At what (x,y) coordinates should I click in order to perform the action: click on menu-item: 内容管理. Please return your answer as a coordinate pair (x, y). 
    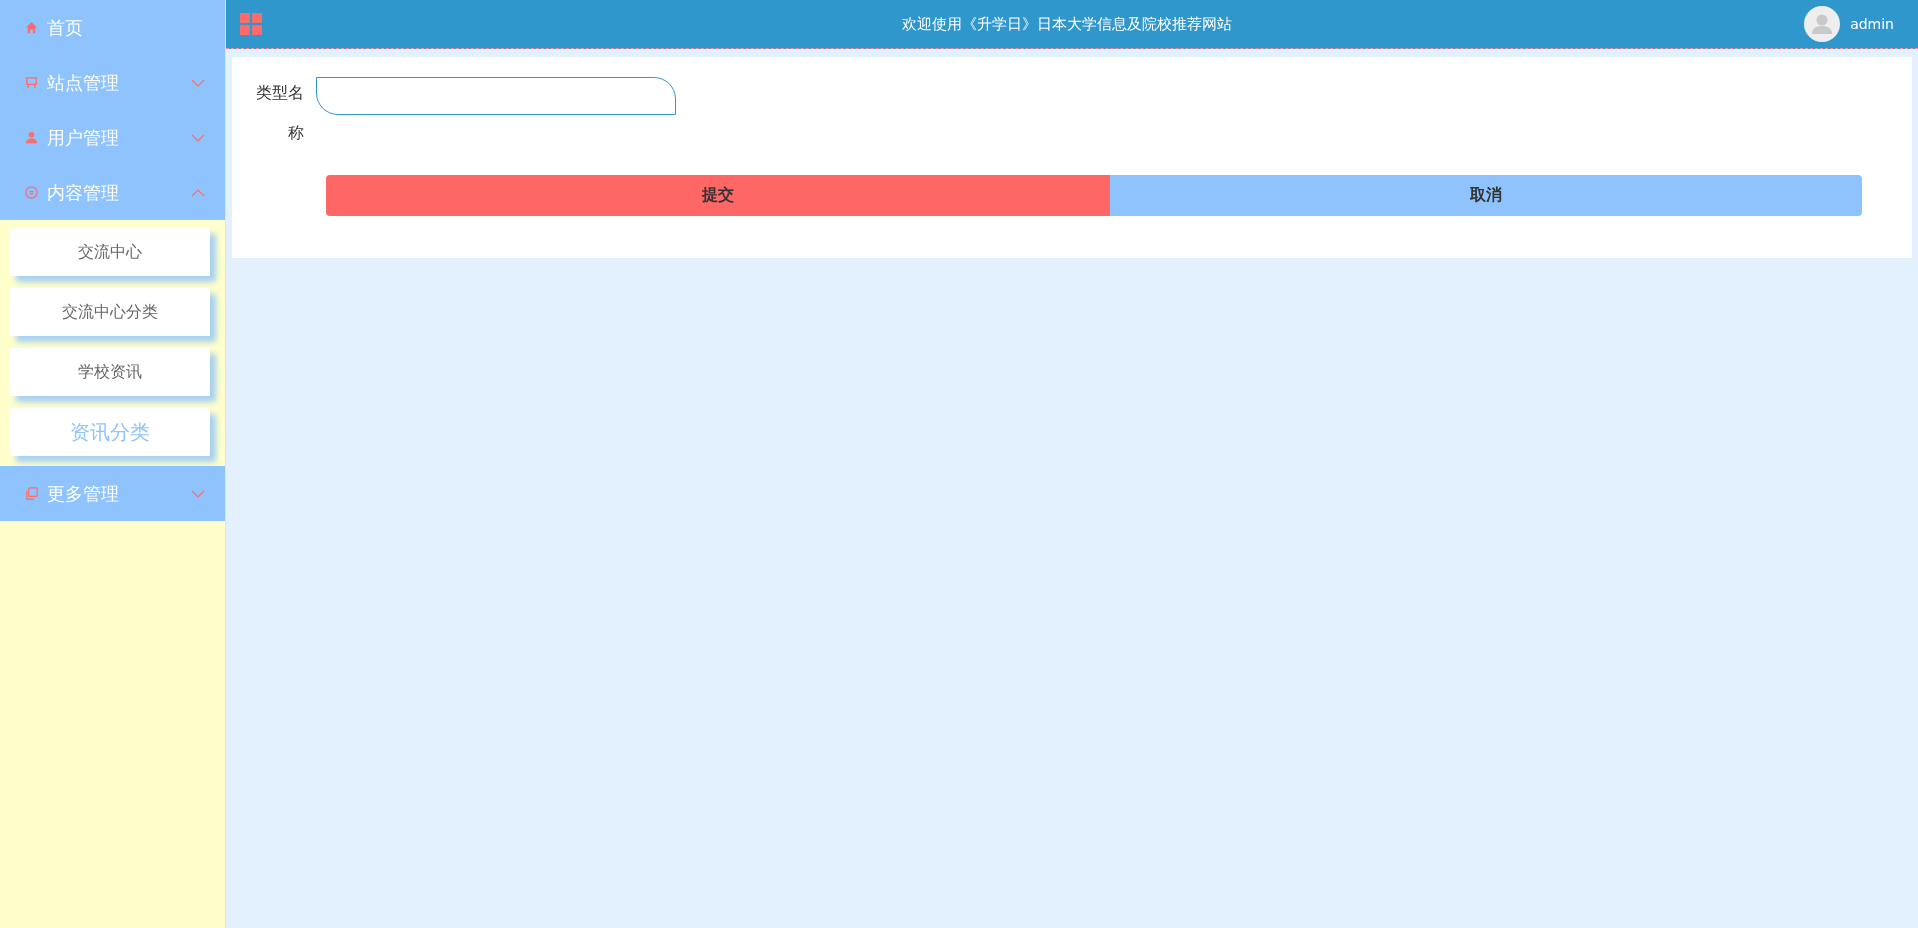
    Looking at the image, I should click on (112, 192).